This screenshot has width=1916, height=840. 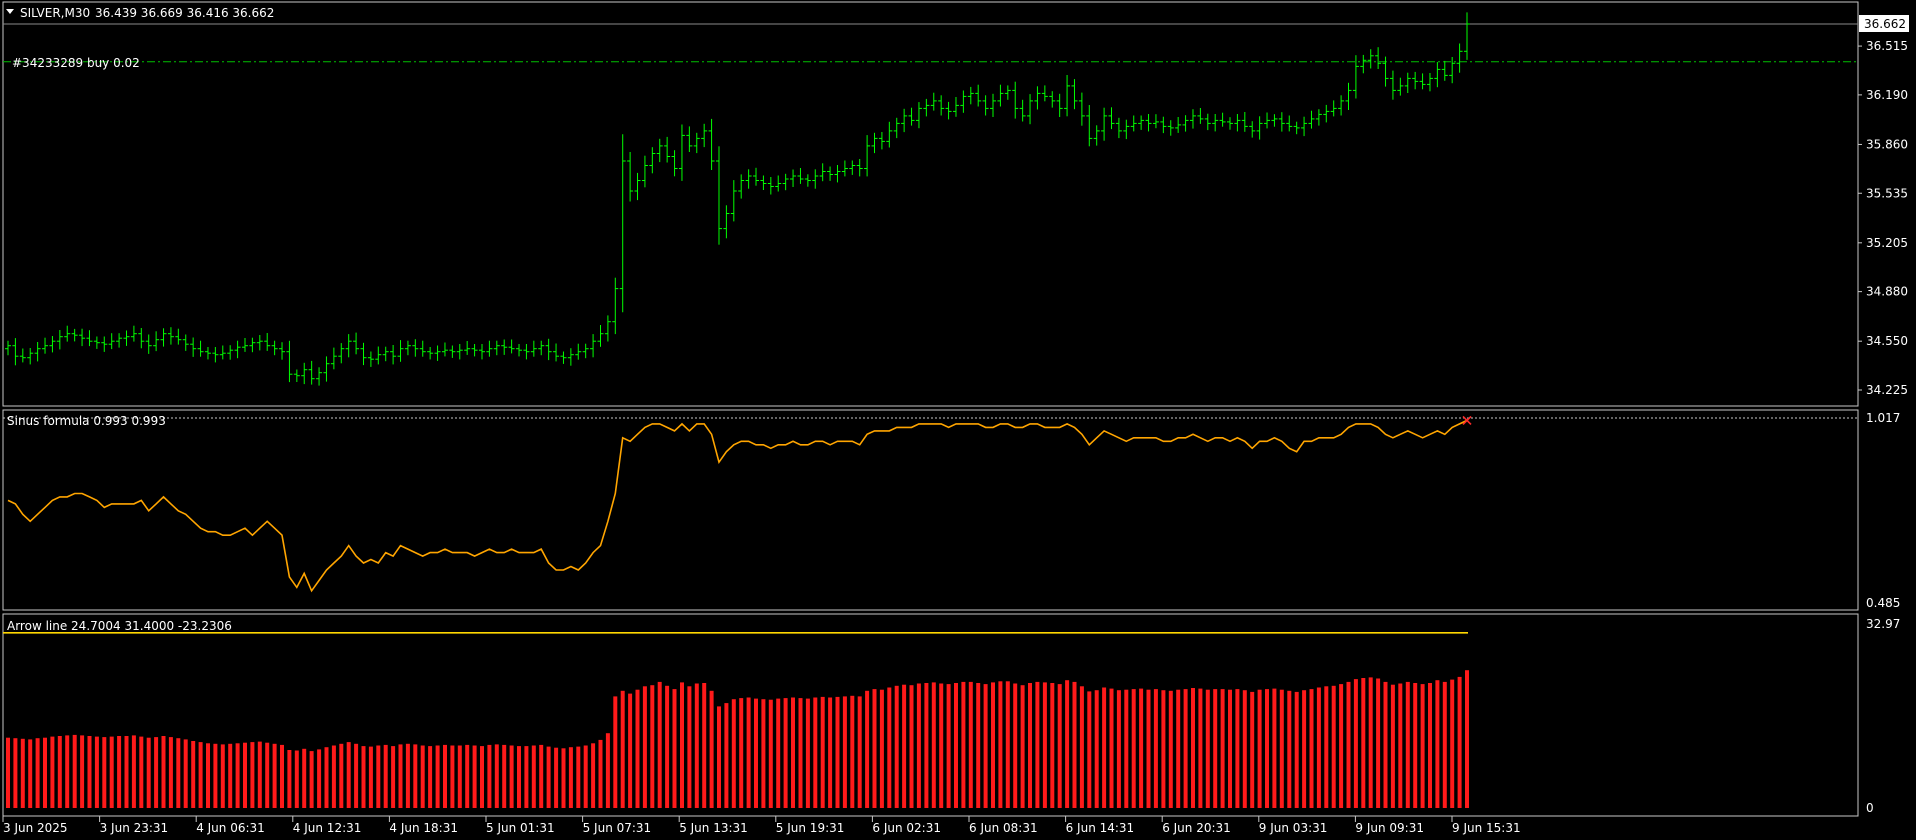 I want to click on price-tick-label: 34.550, so click(x=1887, y=341).